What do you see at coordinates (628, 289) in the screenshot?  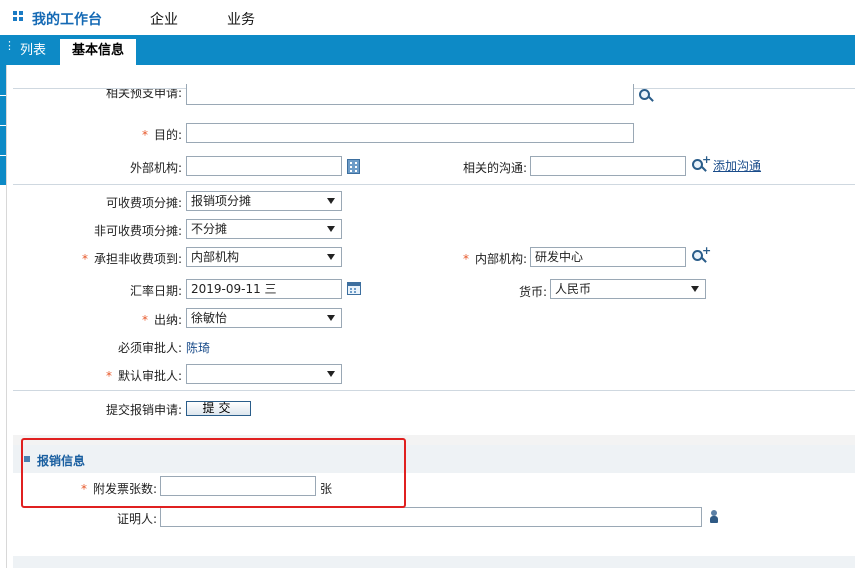 I see `currency-select: 人民币` at bounding box center [628, 289].